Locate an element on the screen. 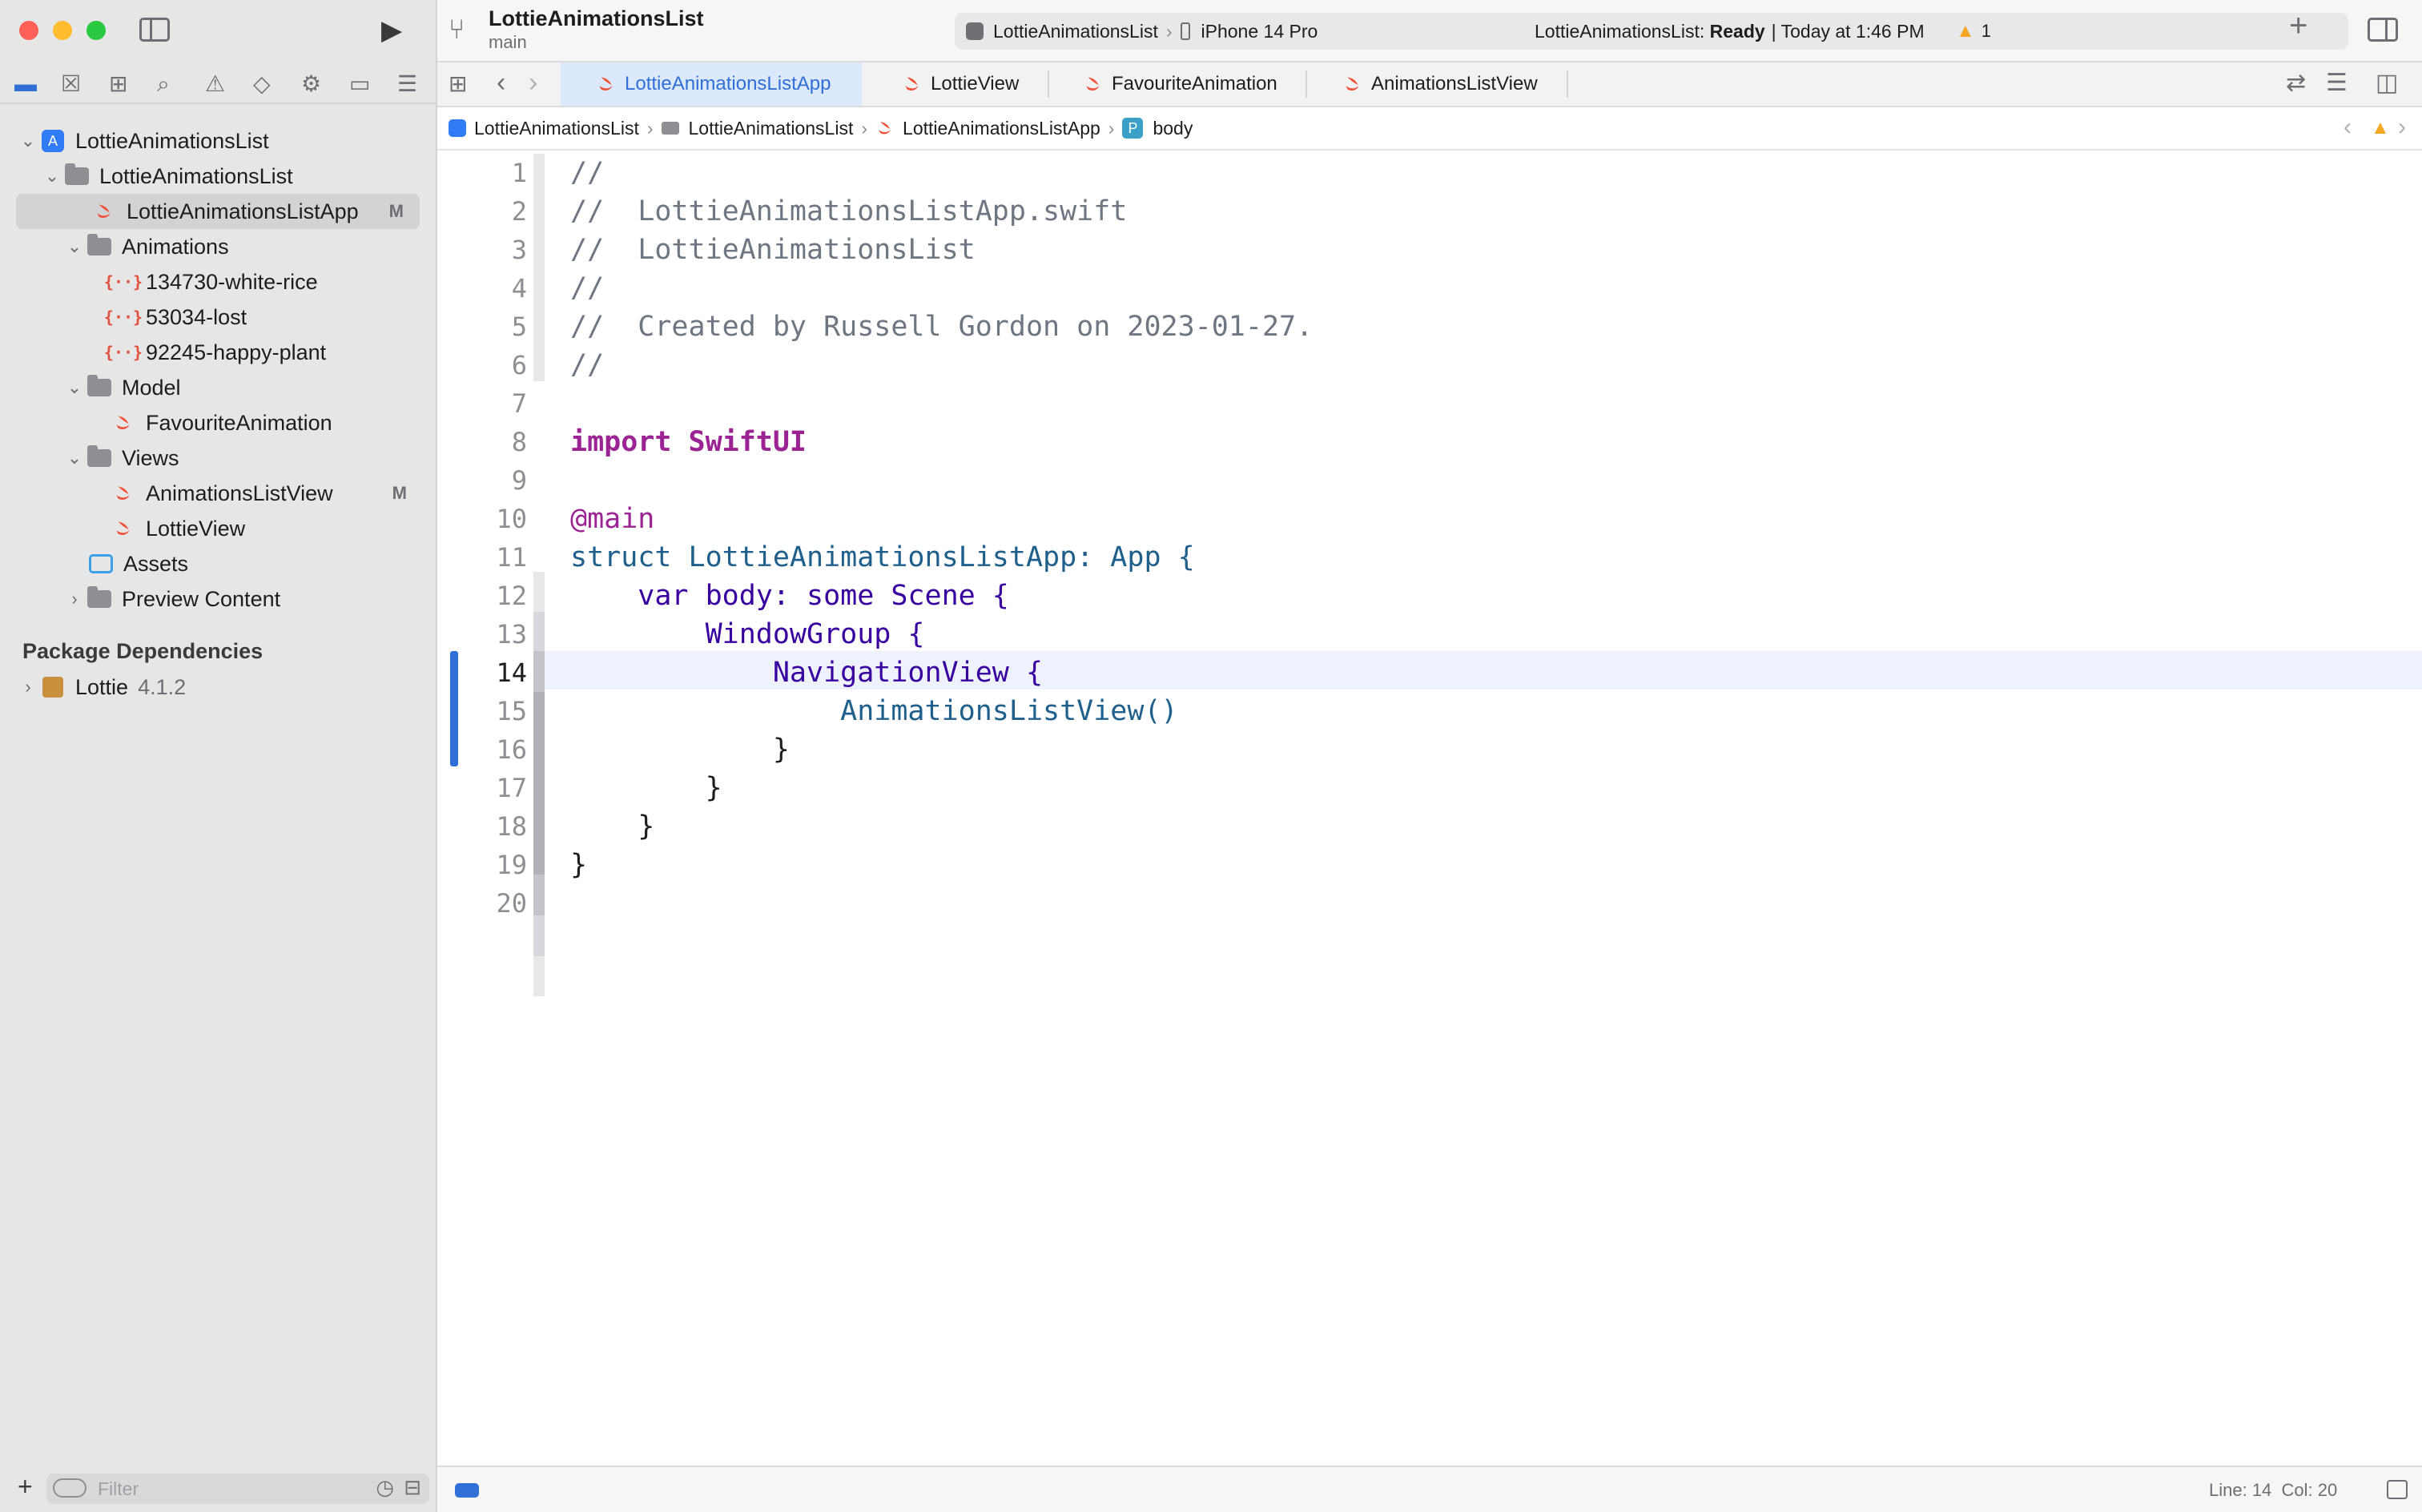  tree-item-file: AnimationsListView M is located at coordinates (219, 493).